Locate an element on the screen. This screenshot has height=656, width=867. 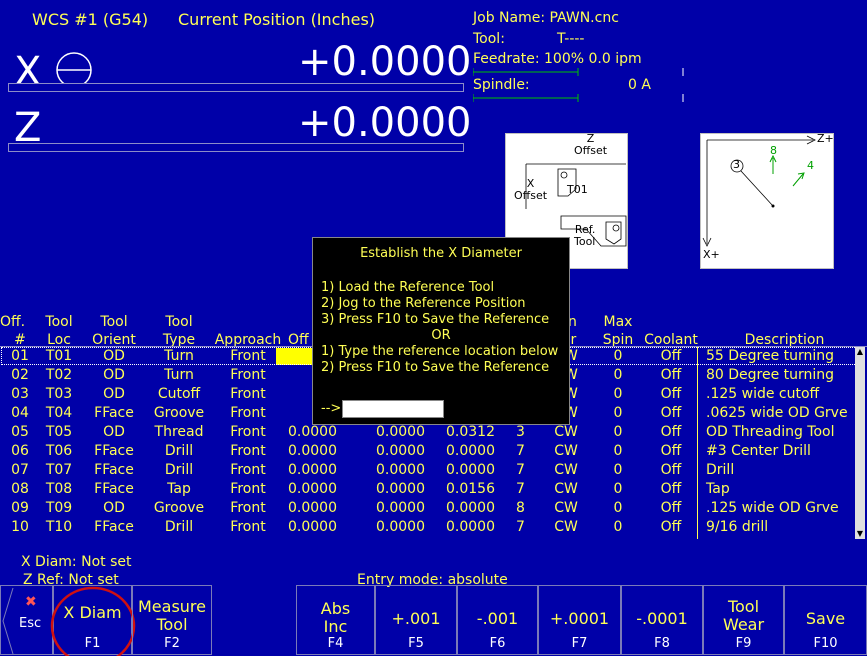
cell-loc: T06 is located at coordinates (59, 451).